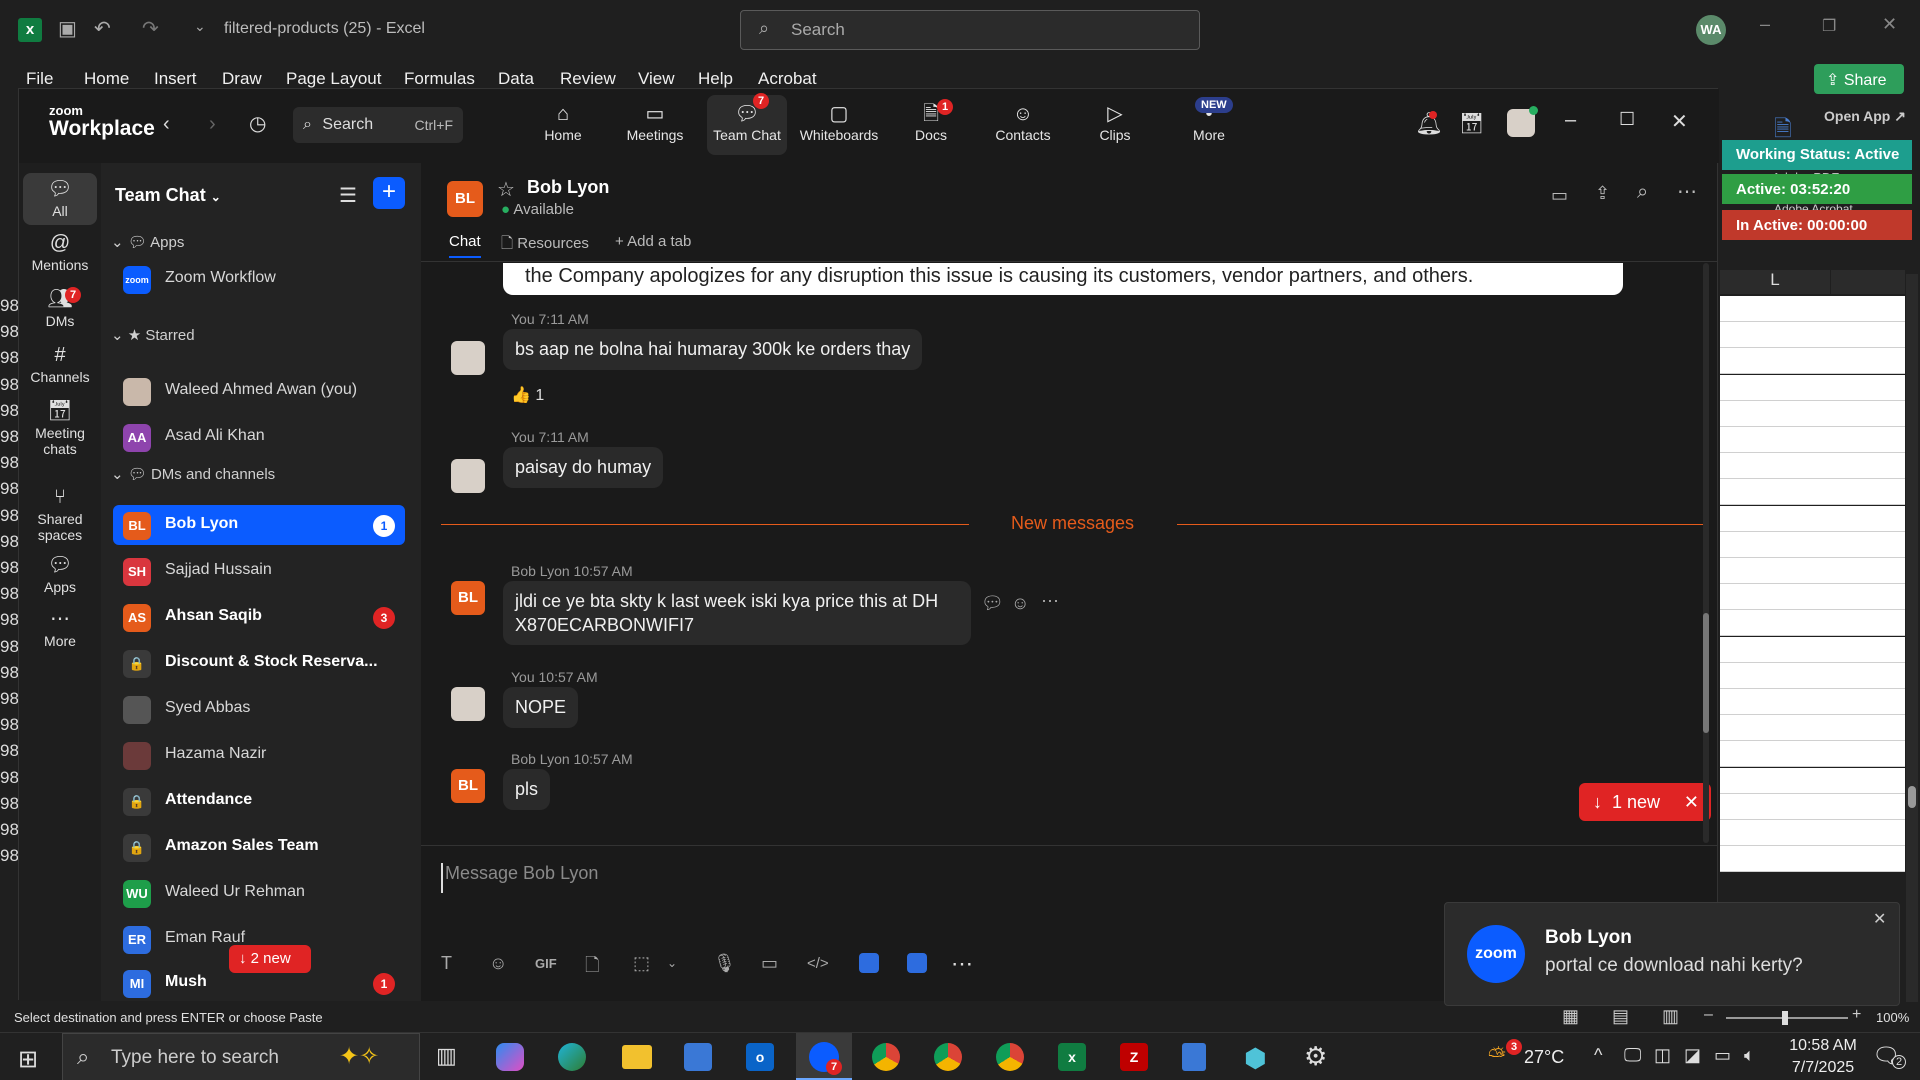  What do you see at coordinates (655, 122) in the screenshot?
I see `nav-meetings: ▭ Meetings` at bounding box center [655, 122].